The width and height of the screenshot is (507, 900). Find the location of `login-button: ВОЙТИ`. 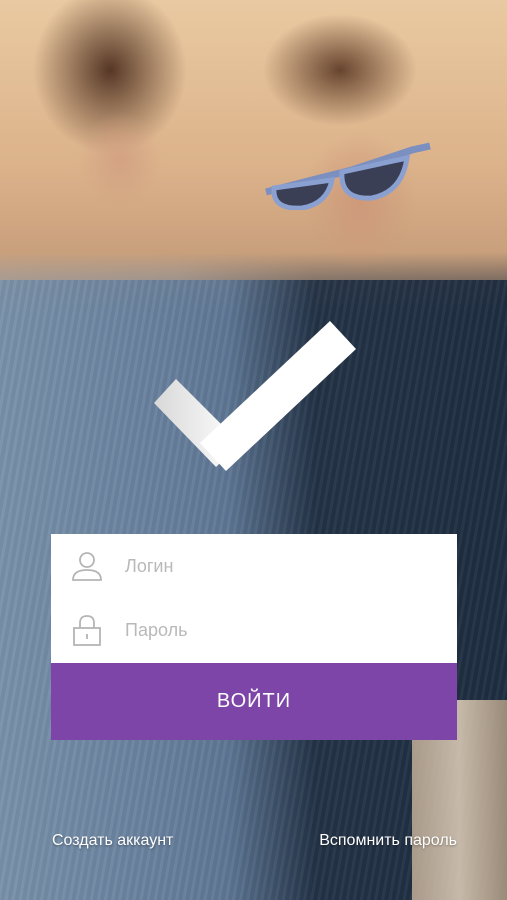

login-button: ВОЙТИ is located at coordinates (254, 701).